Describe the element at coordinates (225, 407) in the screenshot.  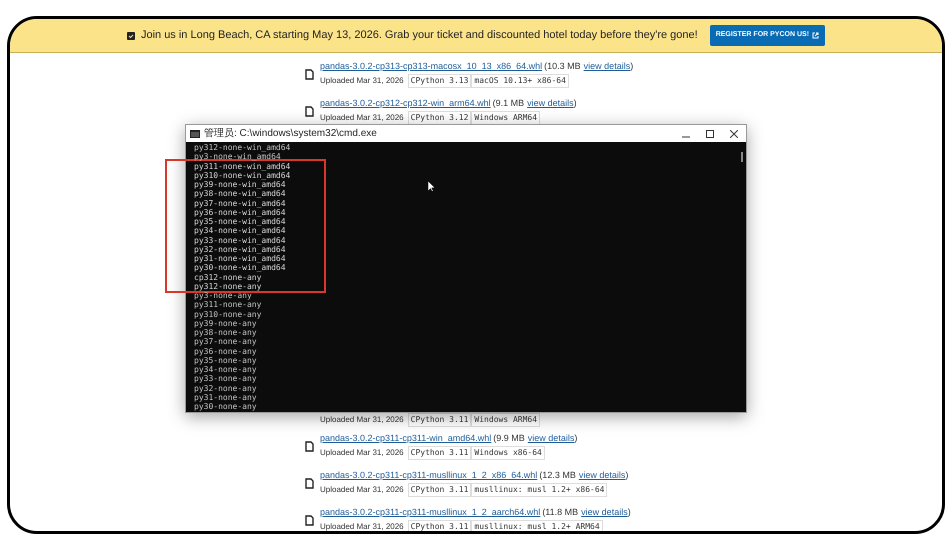
I see `console-line: py30-none-any` at that location.